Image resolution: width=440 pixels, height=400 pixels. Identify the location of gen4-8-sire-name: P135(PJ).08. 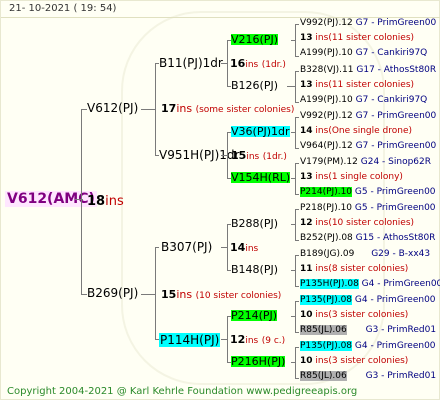
(326, 346).